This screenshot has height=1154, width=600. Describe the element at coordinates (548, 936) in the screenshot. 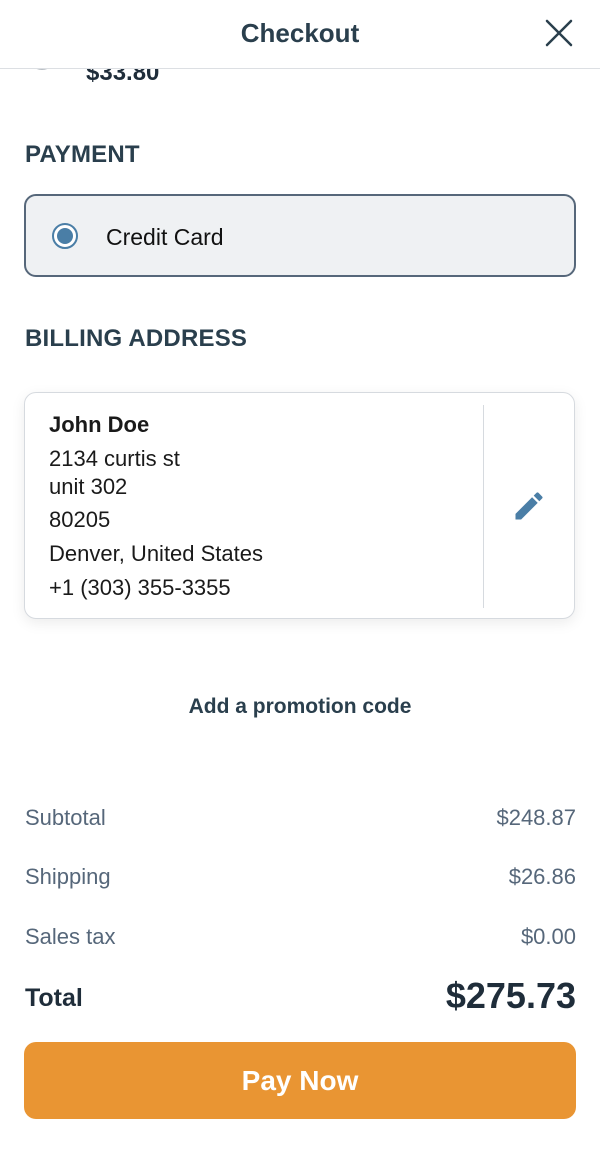

I see `tax-value: $0.00` at that location.